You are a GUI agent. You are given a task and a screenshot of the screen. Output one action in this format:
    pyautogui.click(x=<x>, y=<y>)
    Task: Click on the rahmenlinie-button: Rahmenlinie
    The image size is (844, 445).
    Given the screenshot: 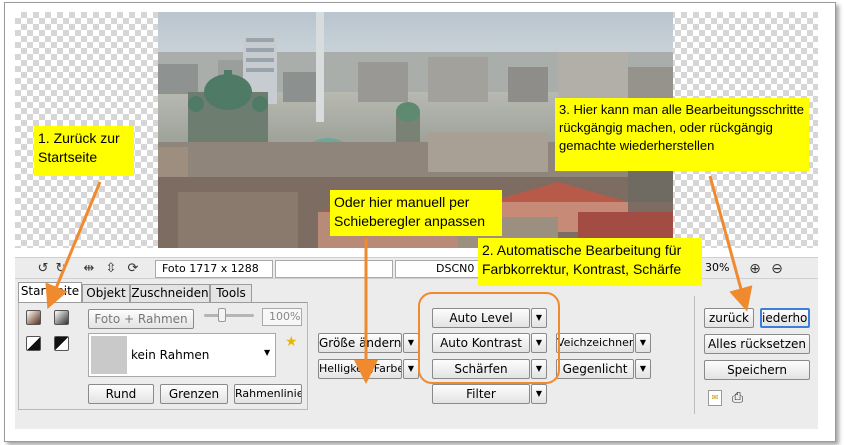 What is the action you would take?
    pyautogui.click(x=268, y=394)
    